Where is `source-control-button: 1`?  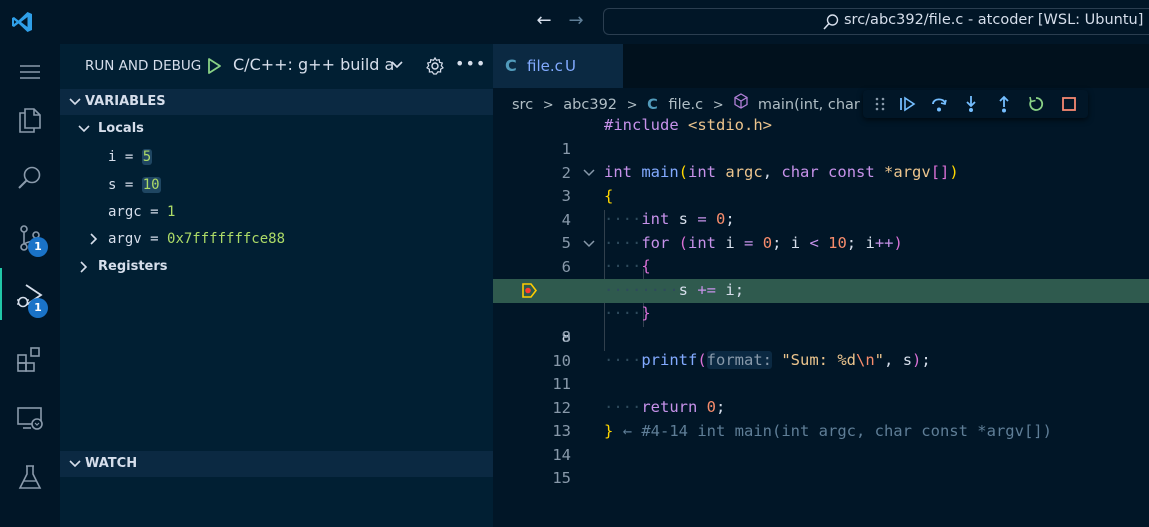
source-control-button: 1 is located at coordinates (30, 237).